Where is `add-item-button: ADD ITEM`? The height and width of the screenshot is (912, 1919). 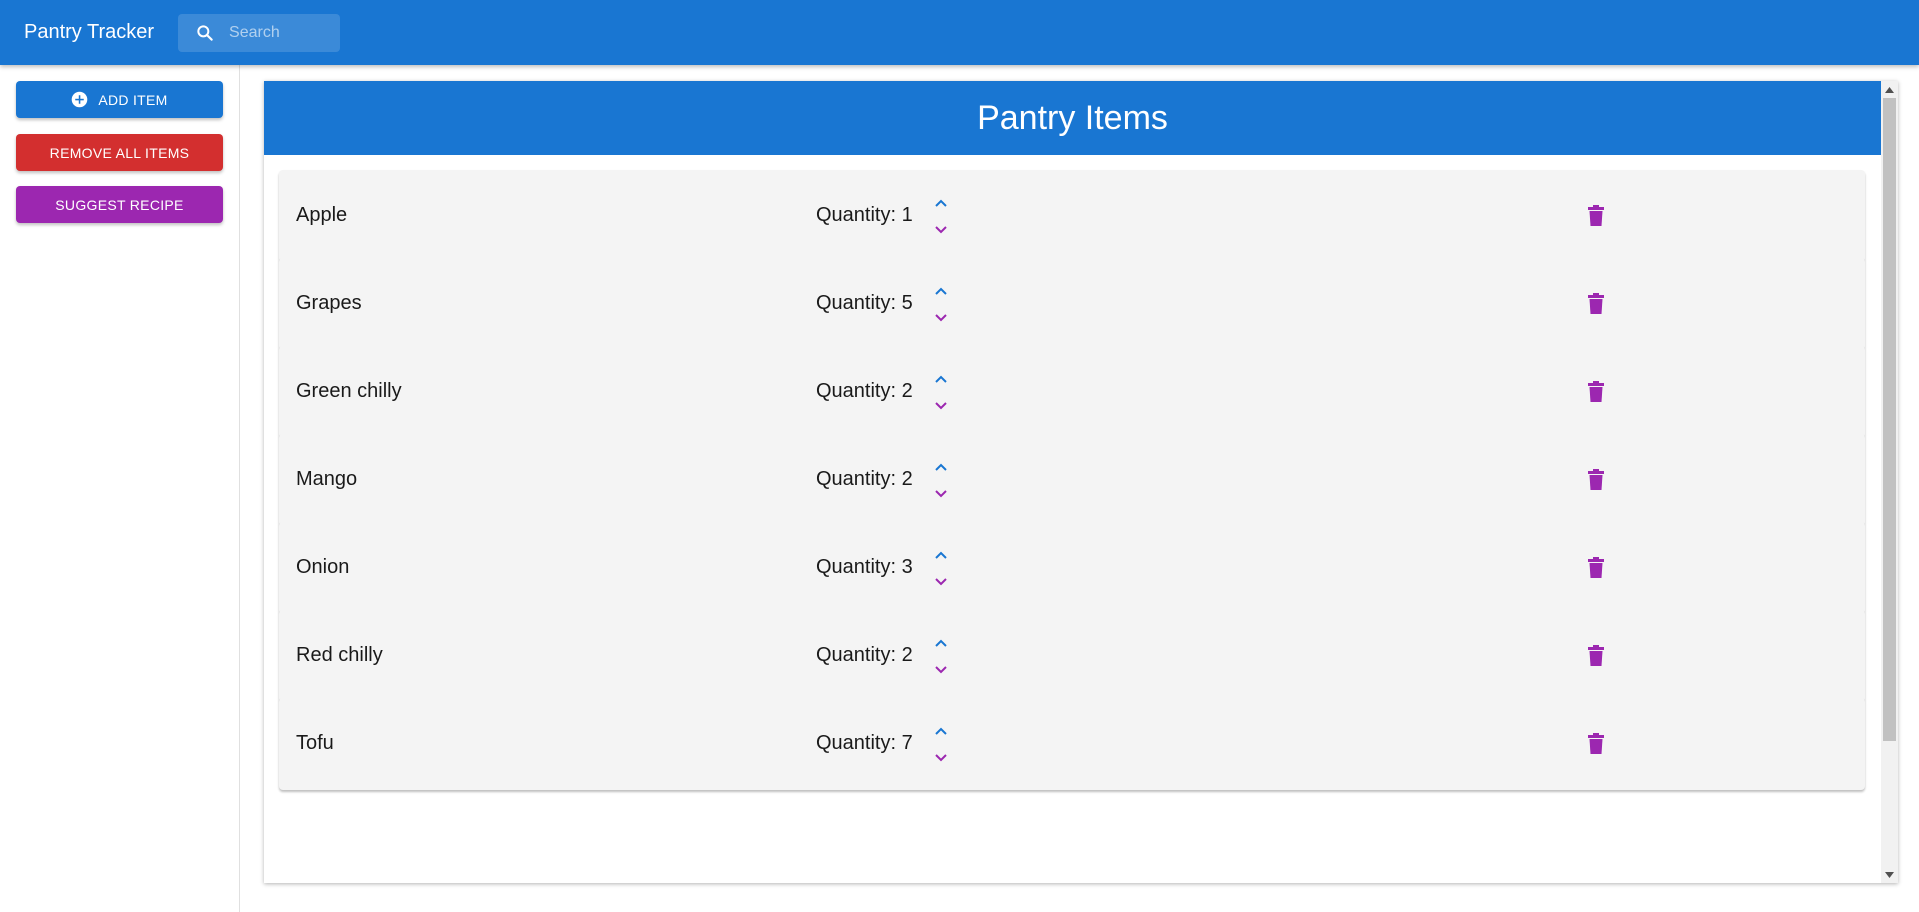
add-item-button: ADD ITEM is located at coordinates (119, 99).